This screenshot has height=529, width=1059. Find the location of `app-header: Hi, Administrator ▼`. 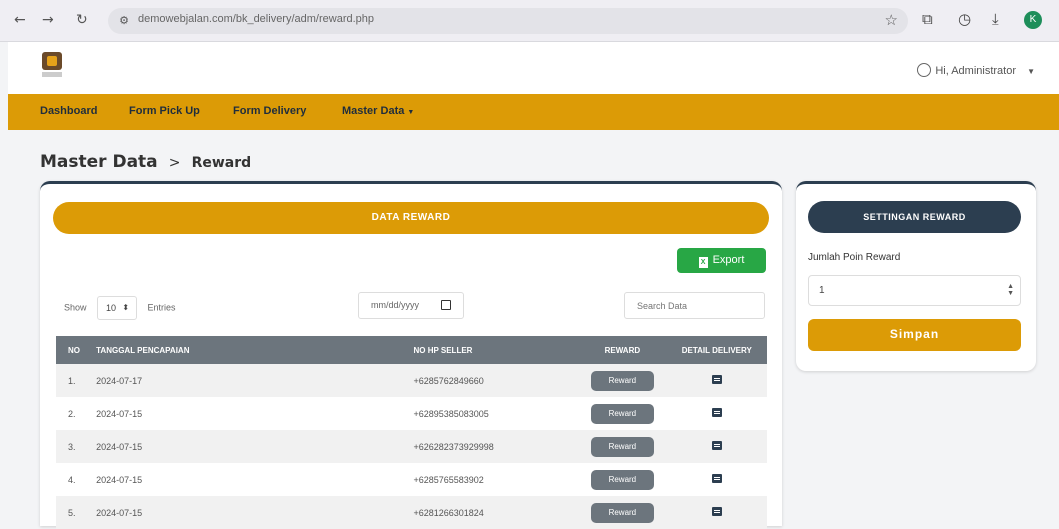

app-header: Hi, Administrator ▼ is located at coordinates (533, 68).